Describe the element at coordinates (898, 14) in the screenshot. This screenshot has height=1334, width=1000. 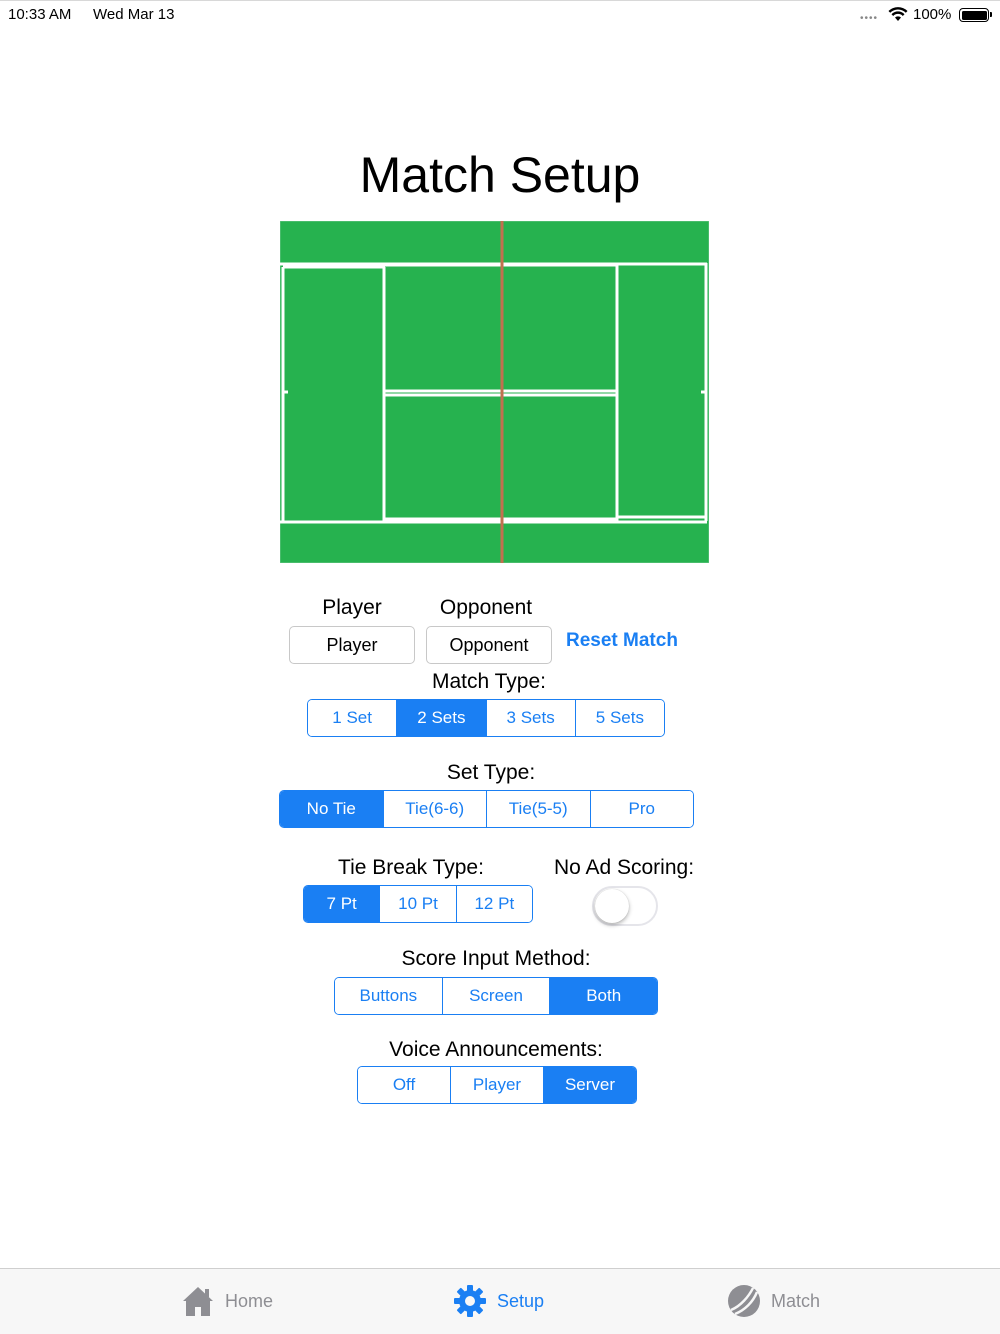
I see `wifi-icon` at that location.